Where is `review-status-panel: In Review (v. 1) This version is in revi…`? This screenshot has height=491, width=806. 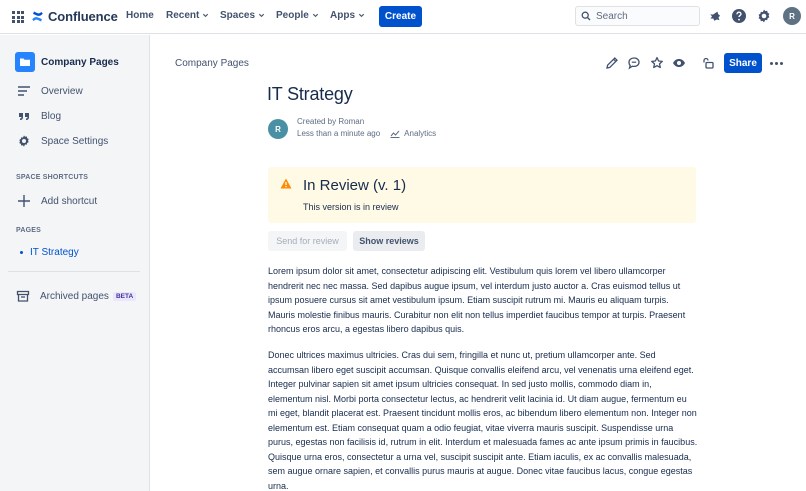
review-status-panel: In Review (v. 1) This version is in revi… is located at coordinates (482, 195).